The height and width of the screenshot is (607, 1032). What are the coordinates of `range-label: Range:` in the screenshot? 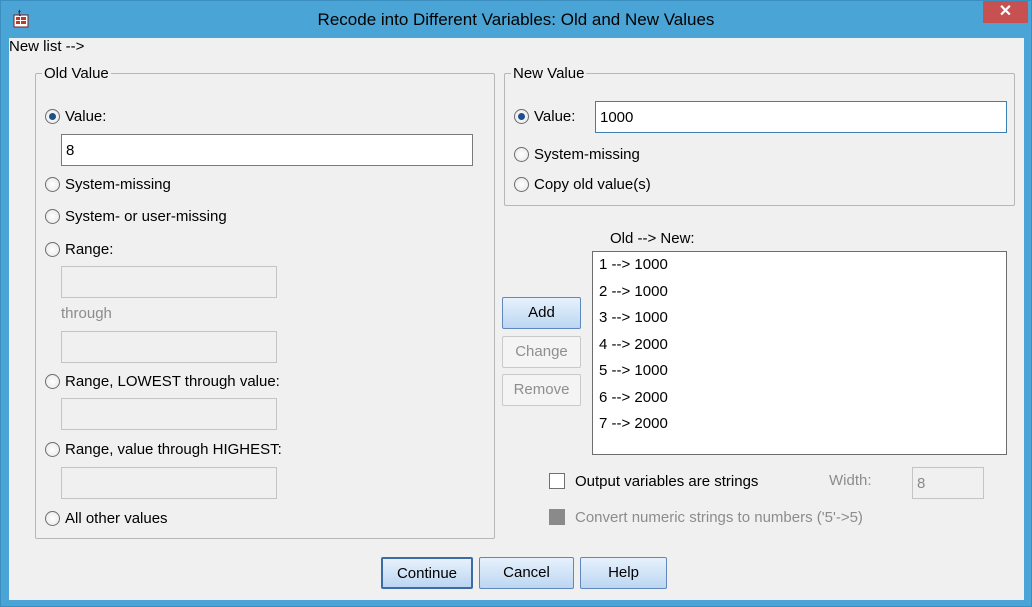 It's located at (89, 249).